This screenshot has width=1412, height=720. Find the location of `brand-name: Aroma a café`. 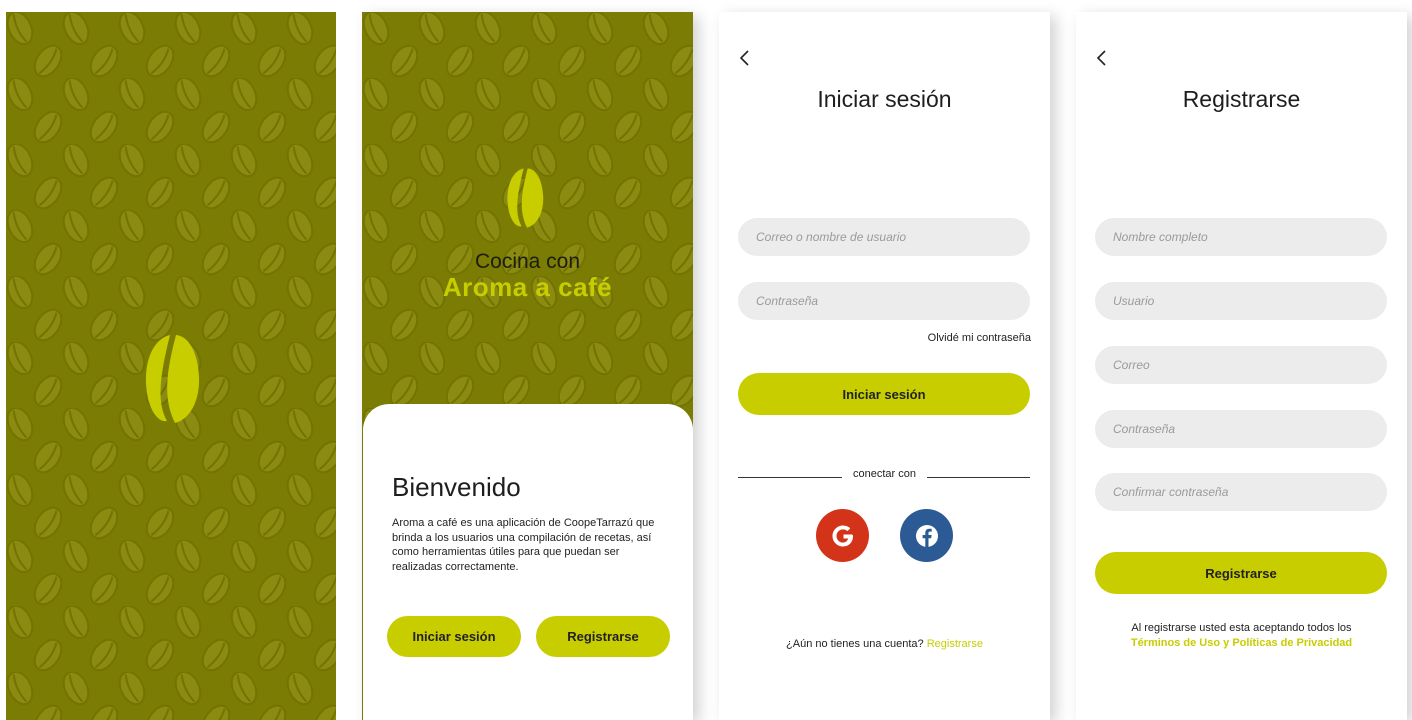

brand-name: Aroma a café is located at coordinates (527, 287).